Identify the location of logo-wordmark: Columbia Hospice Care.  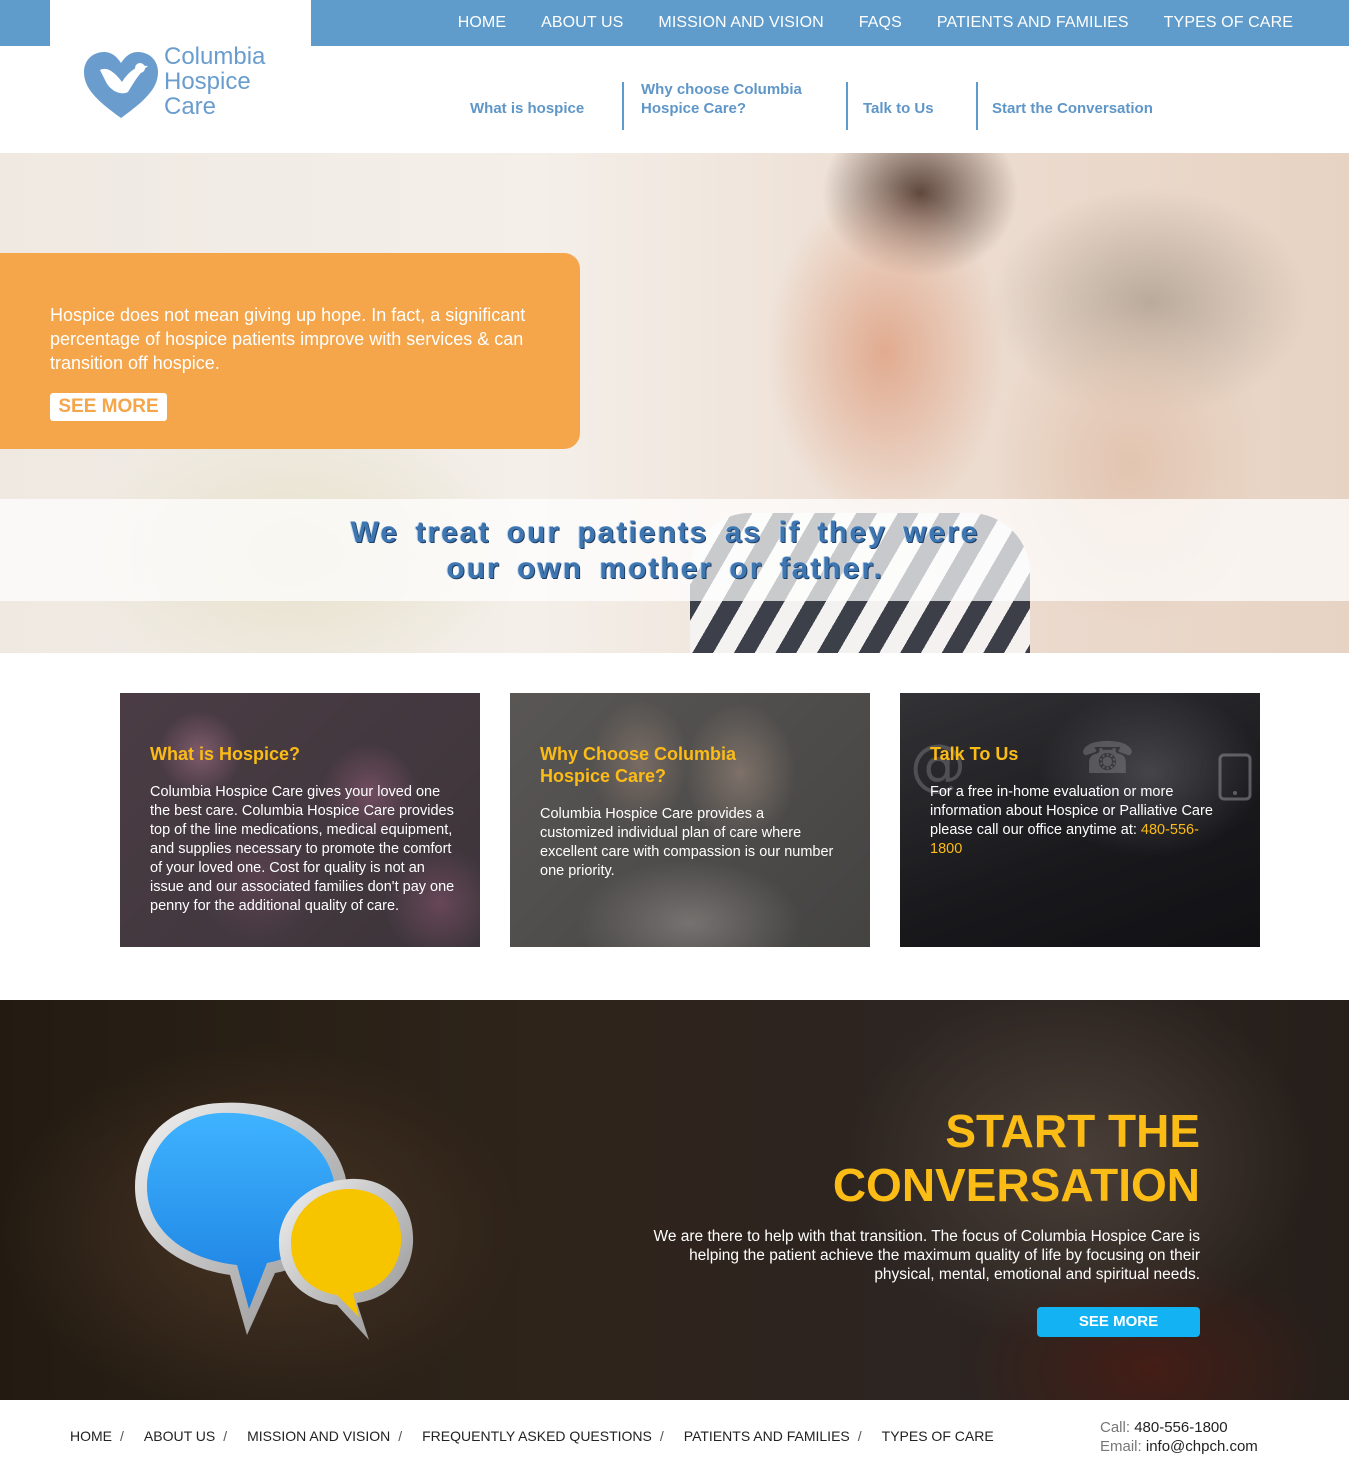
(214, 81).